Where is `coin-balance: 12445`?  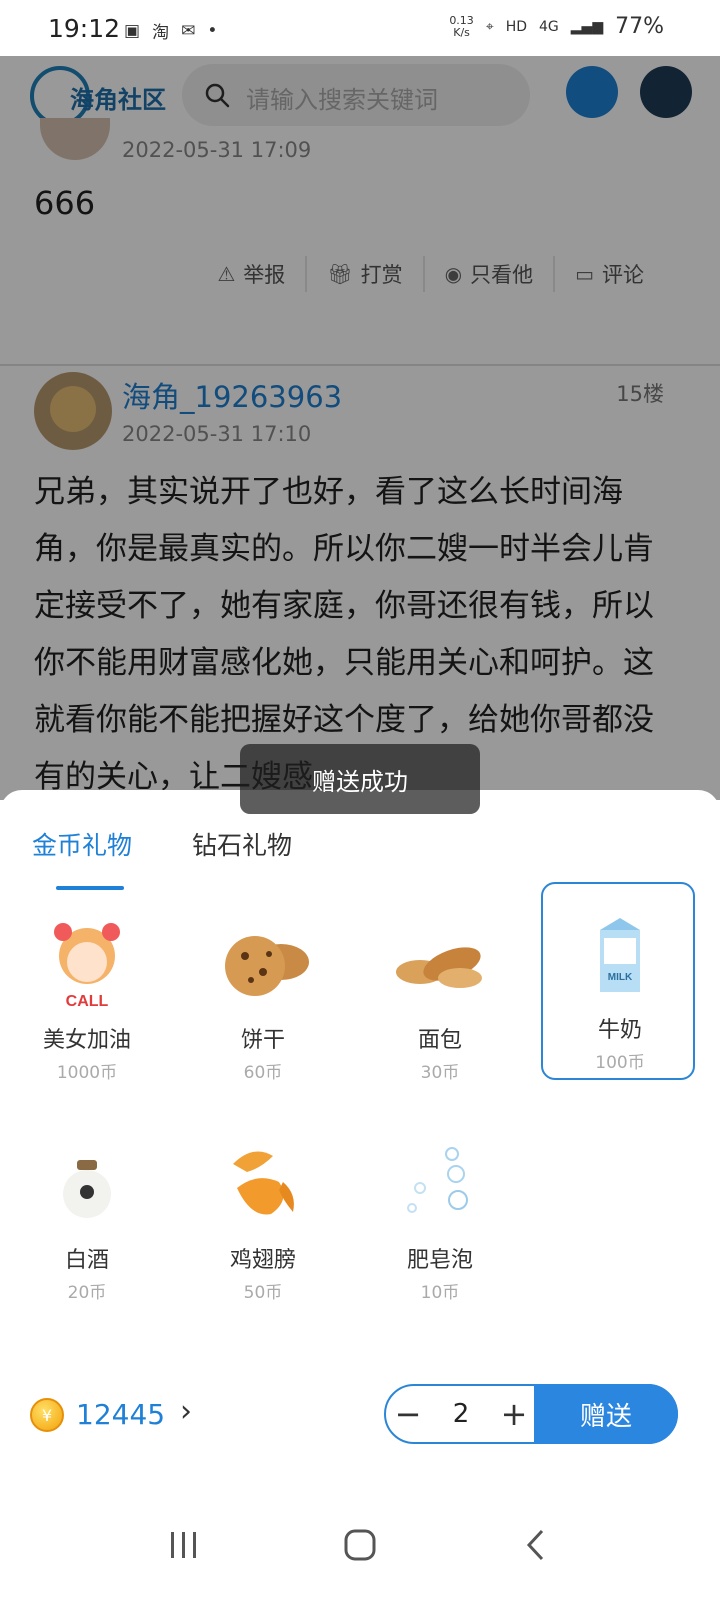 coin-balance: 12445 is located at coordinates (120, 1414).